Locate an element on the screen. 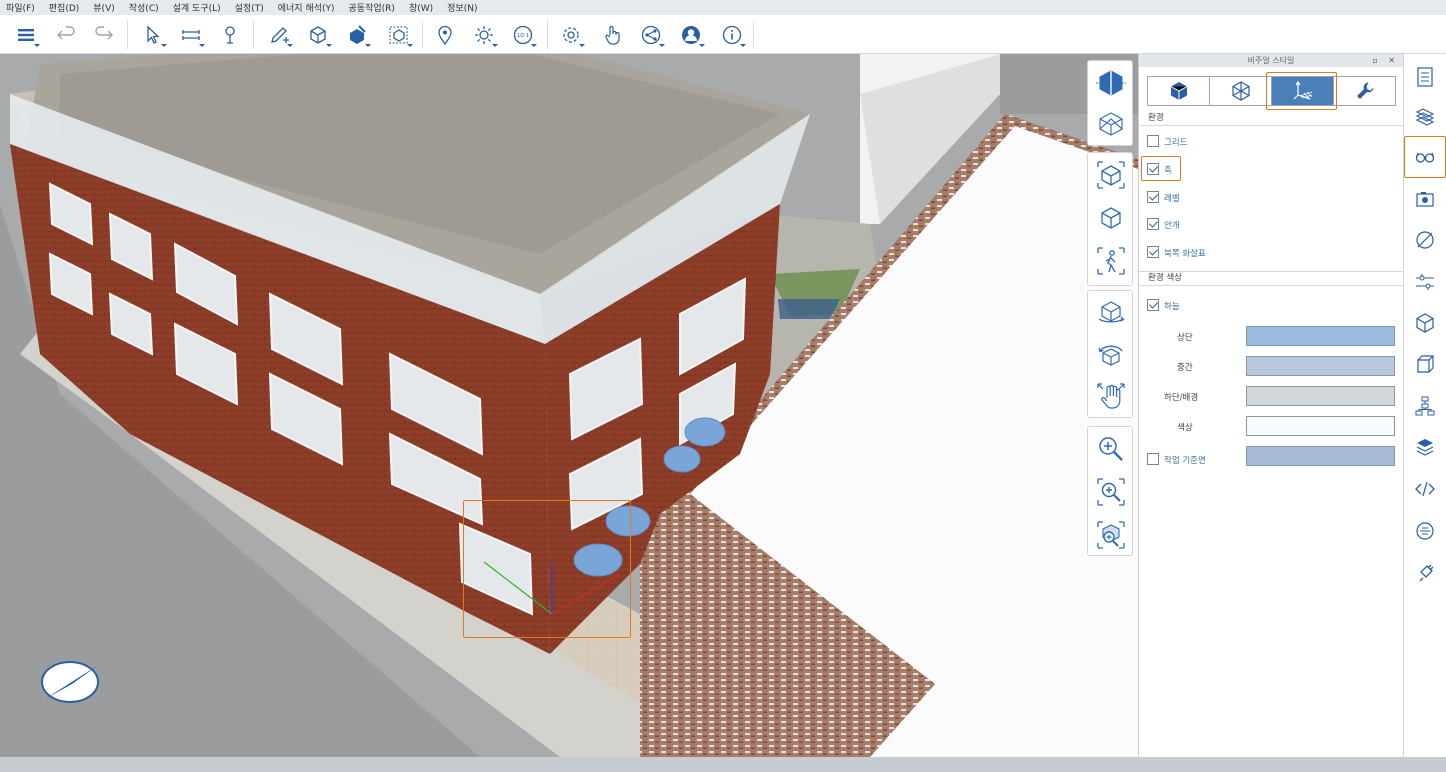 This screenshot has height=772, width=1446. panel-window-controls: ▫ ✕ is located at coordinates (1385, 60).